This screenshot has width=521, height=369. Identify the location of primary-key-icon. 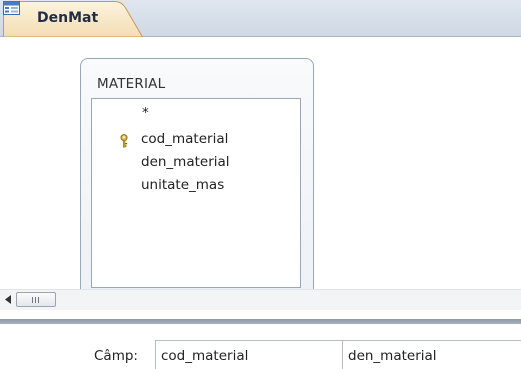
(124, 141).